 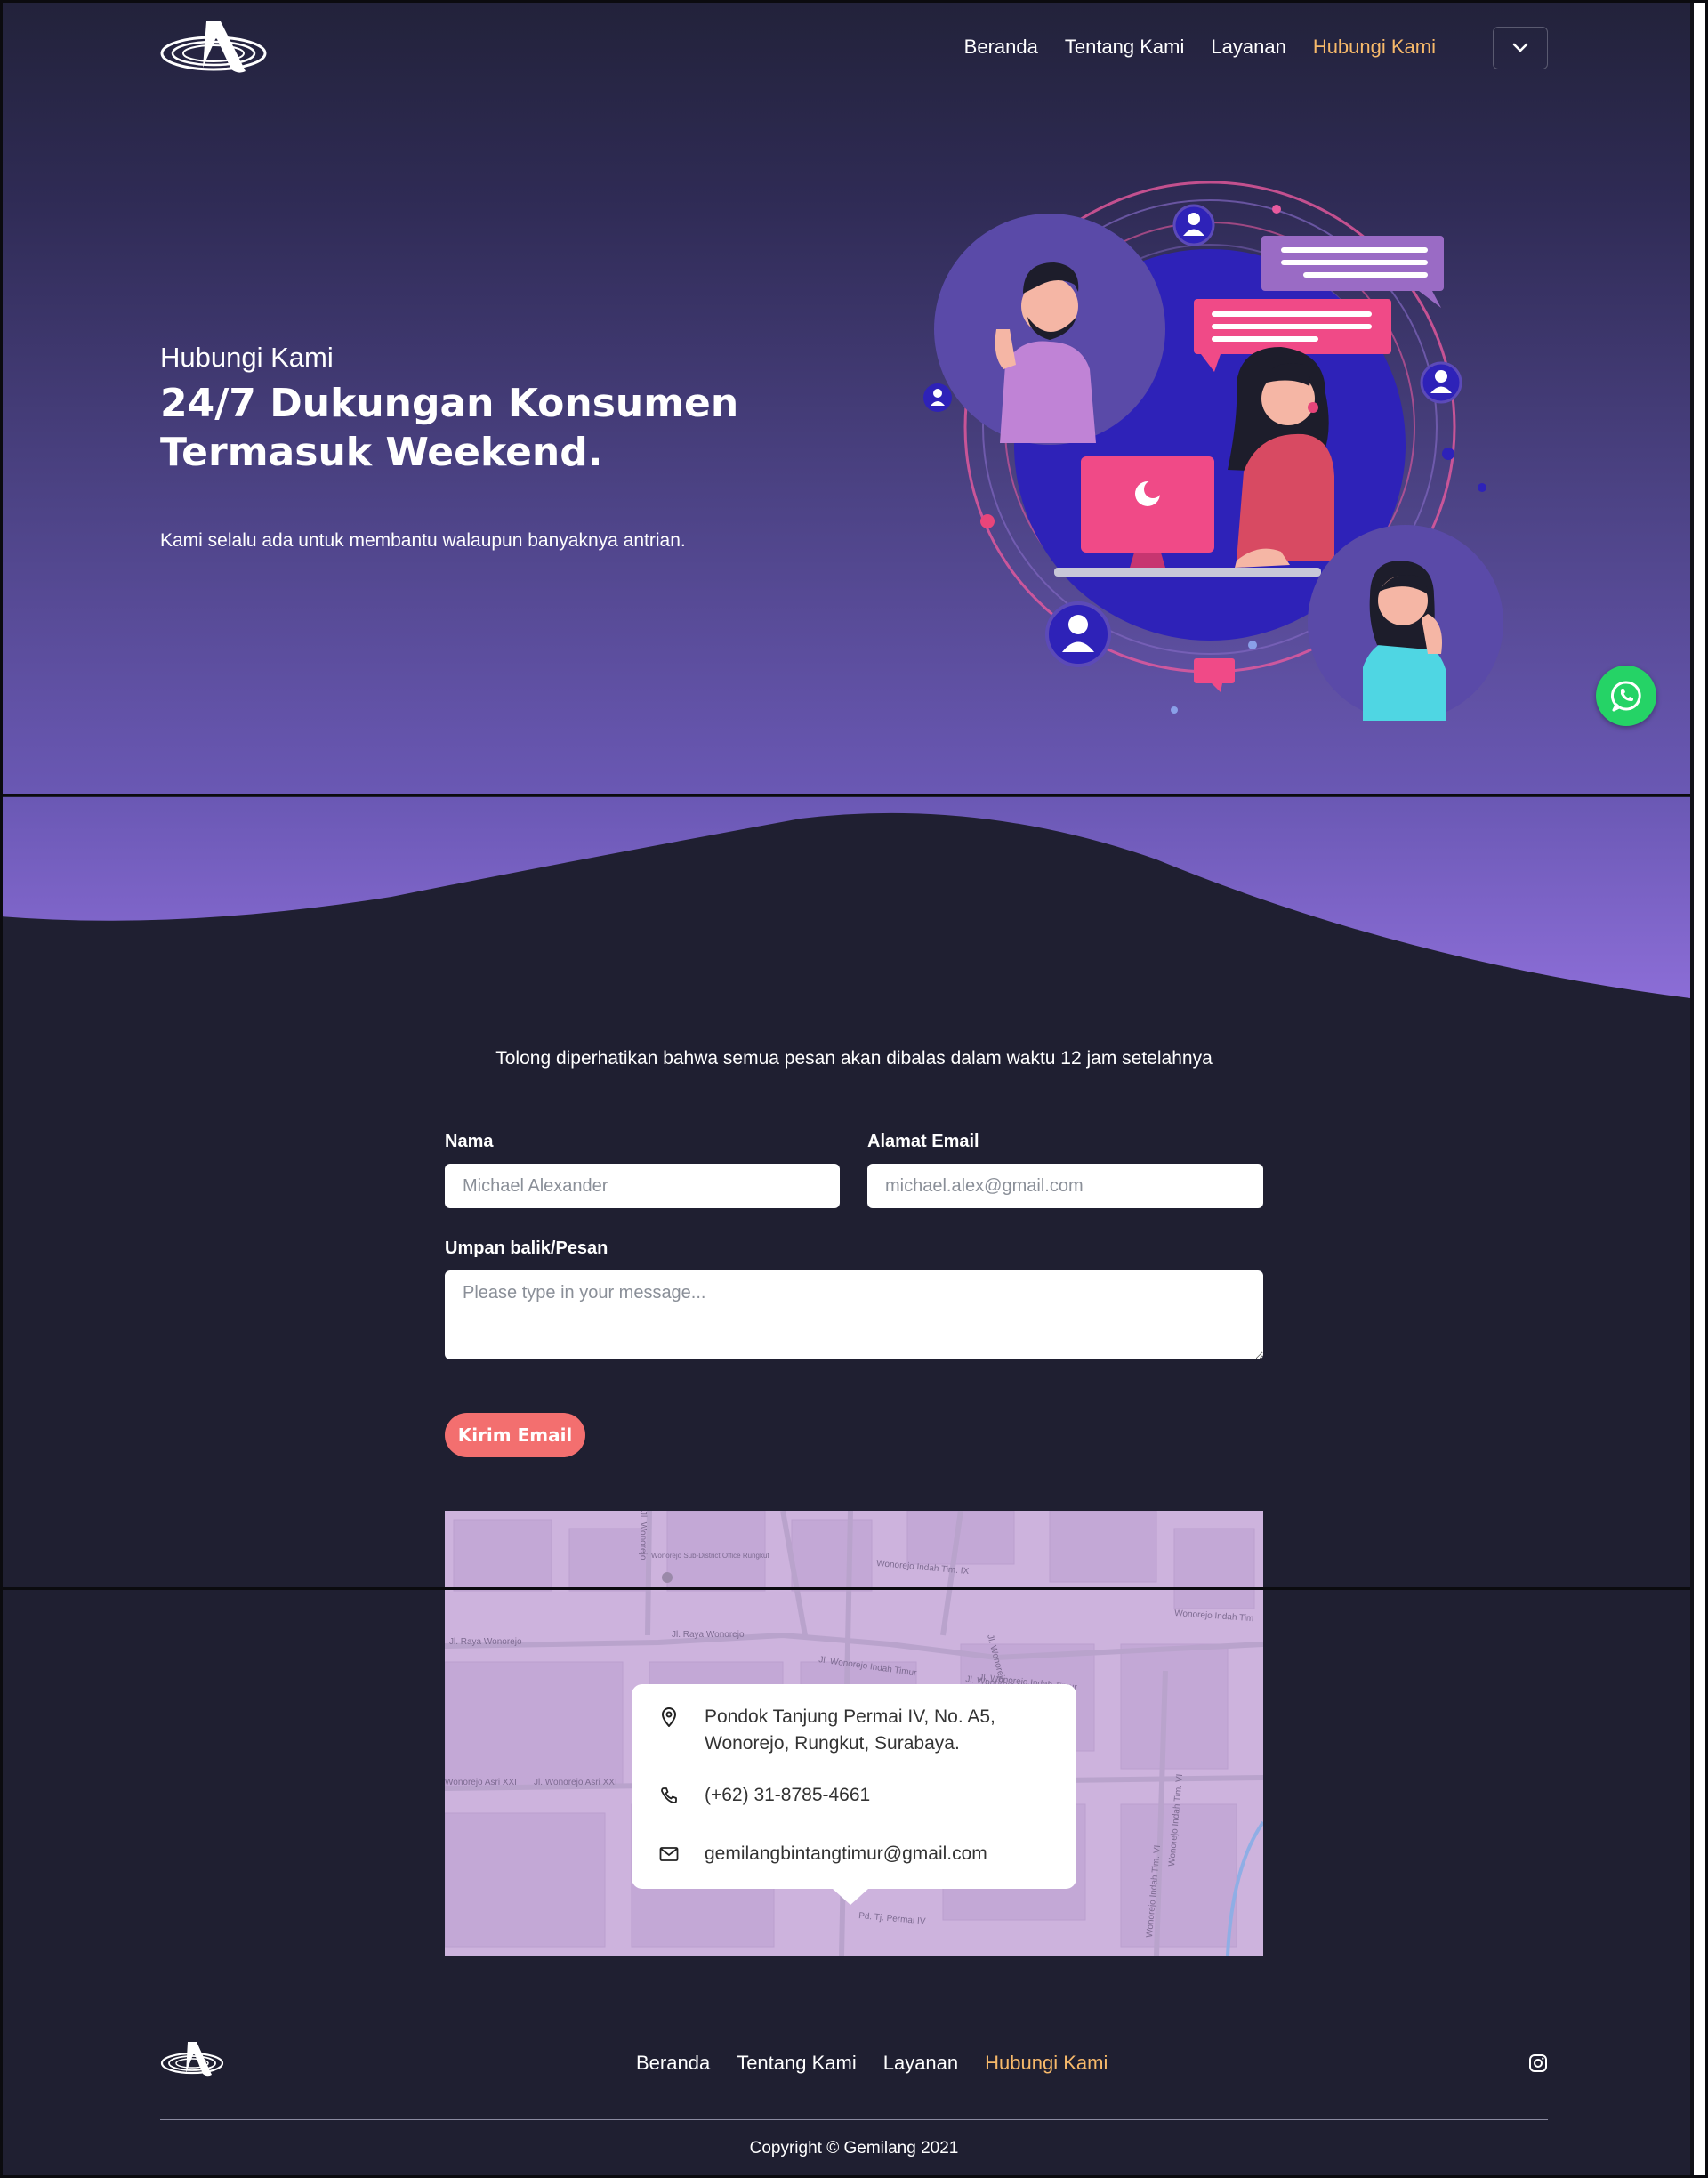 I want to click on wave-divider, so click(x=845, y=901).